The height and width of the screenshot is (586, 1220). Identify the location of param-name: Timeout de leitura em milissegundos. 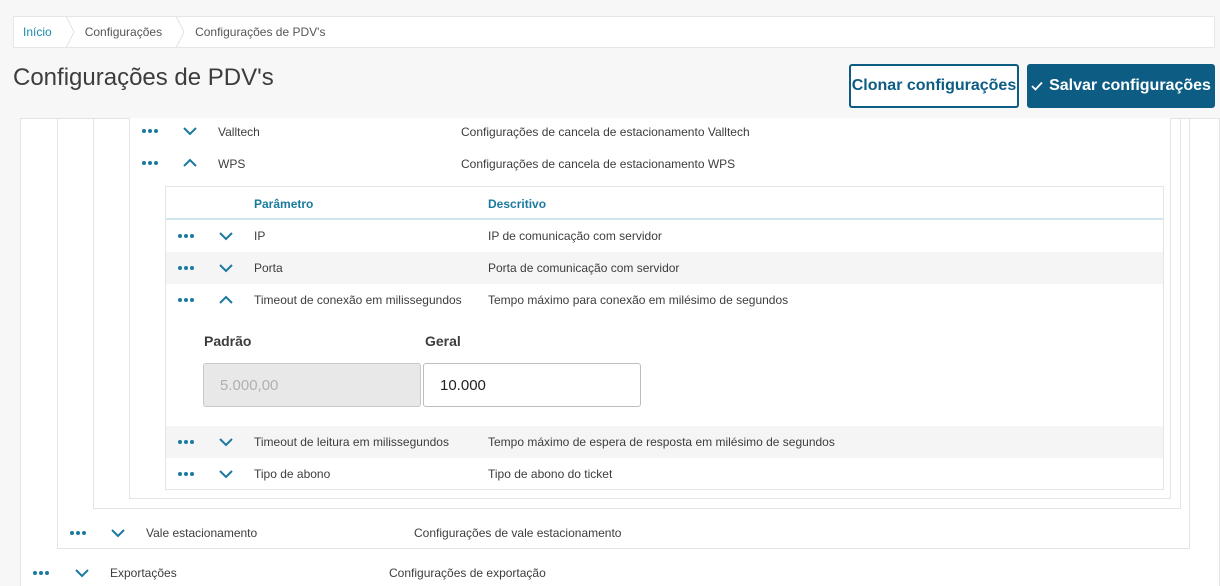
(351, 442).